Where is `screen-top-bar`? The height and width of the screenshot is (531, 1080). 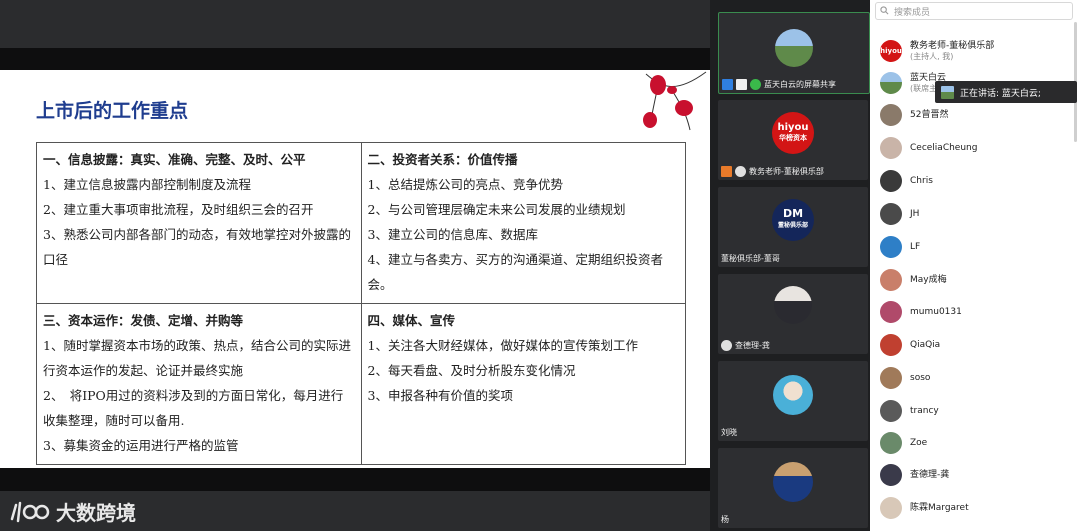
screen-top-bar is located at coordinates (355, 24).